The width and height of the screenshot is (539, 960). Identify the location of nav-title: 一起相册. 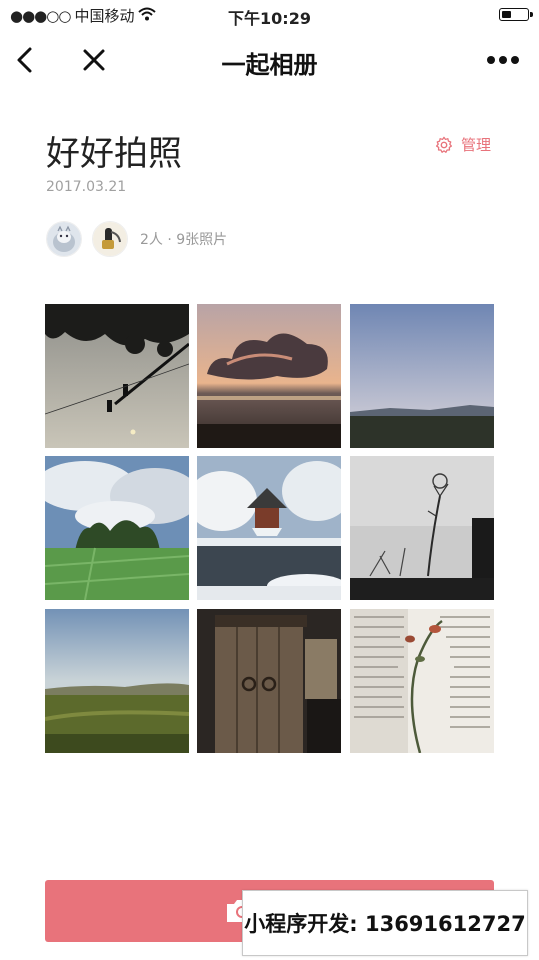
(269, 65).